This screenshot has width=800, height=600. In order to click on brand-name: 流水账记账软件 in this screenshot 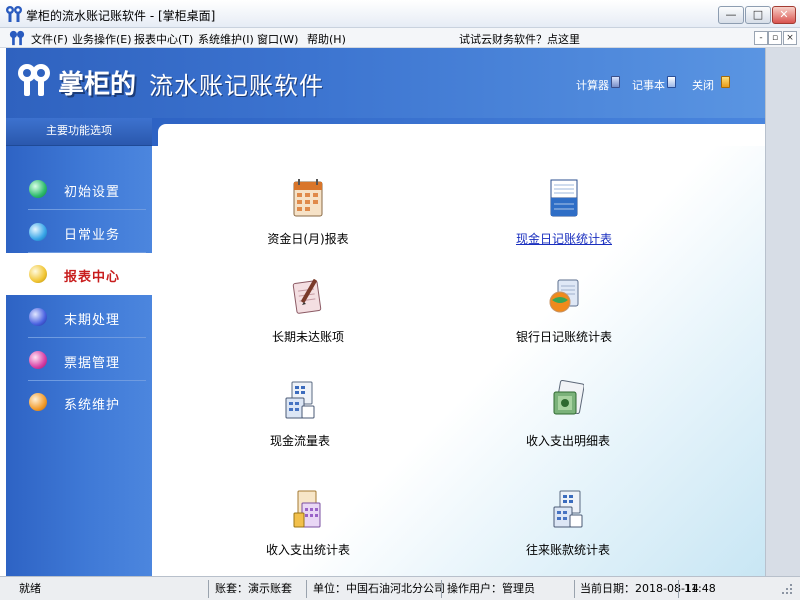, I will do `click(236, 86)`.